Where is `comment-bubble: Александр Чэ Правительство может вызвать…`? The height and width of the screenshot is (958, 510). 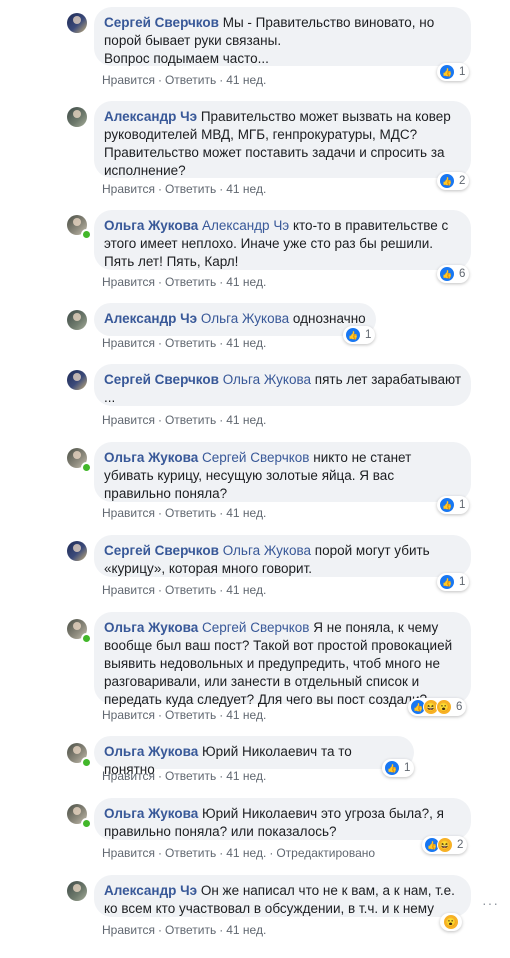 comment-bubble: Александр Чэ Правительство может вызвать… is located at coordinates (282, 139).